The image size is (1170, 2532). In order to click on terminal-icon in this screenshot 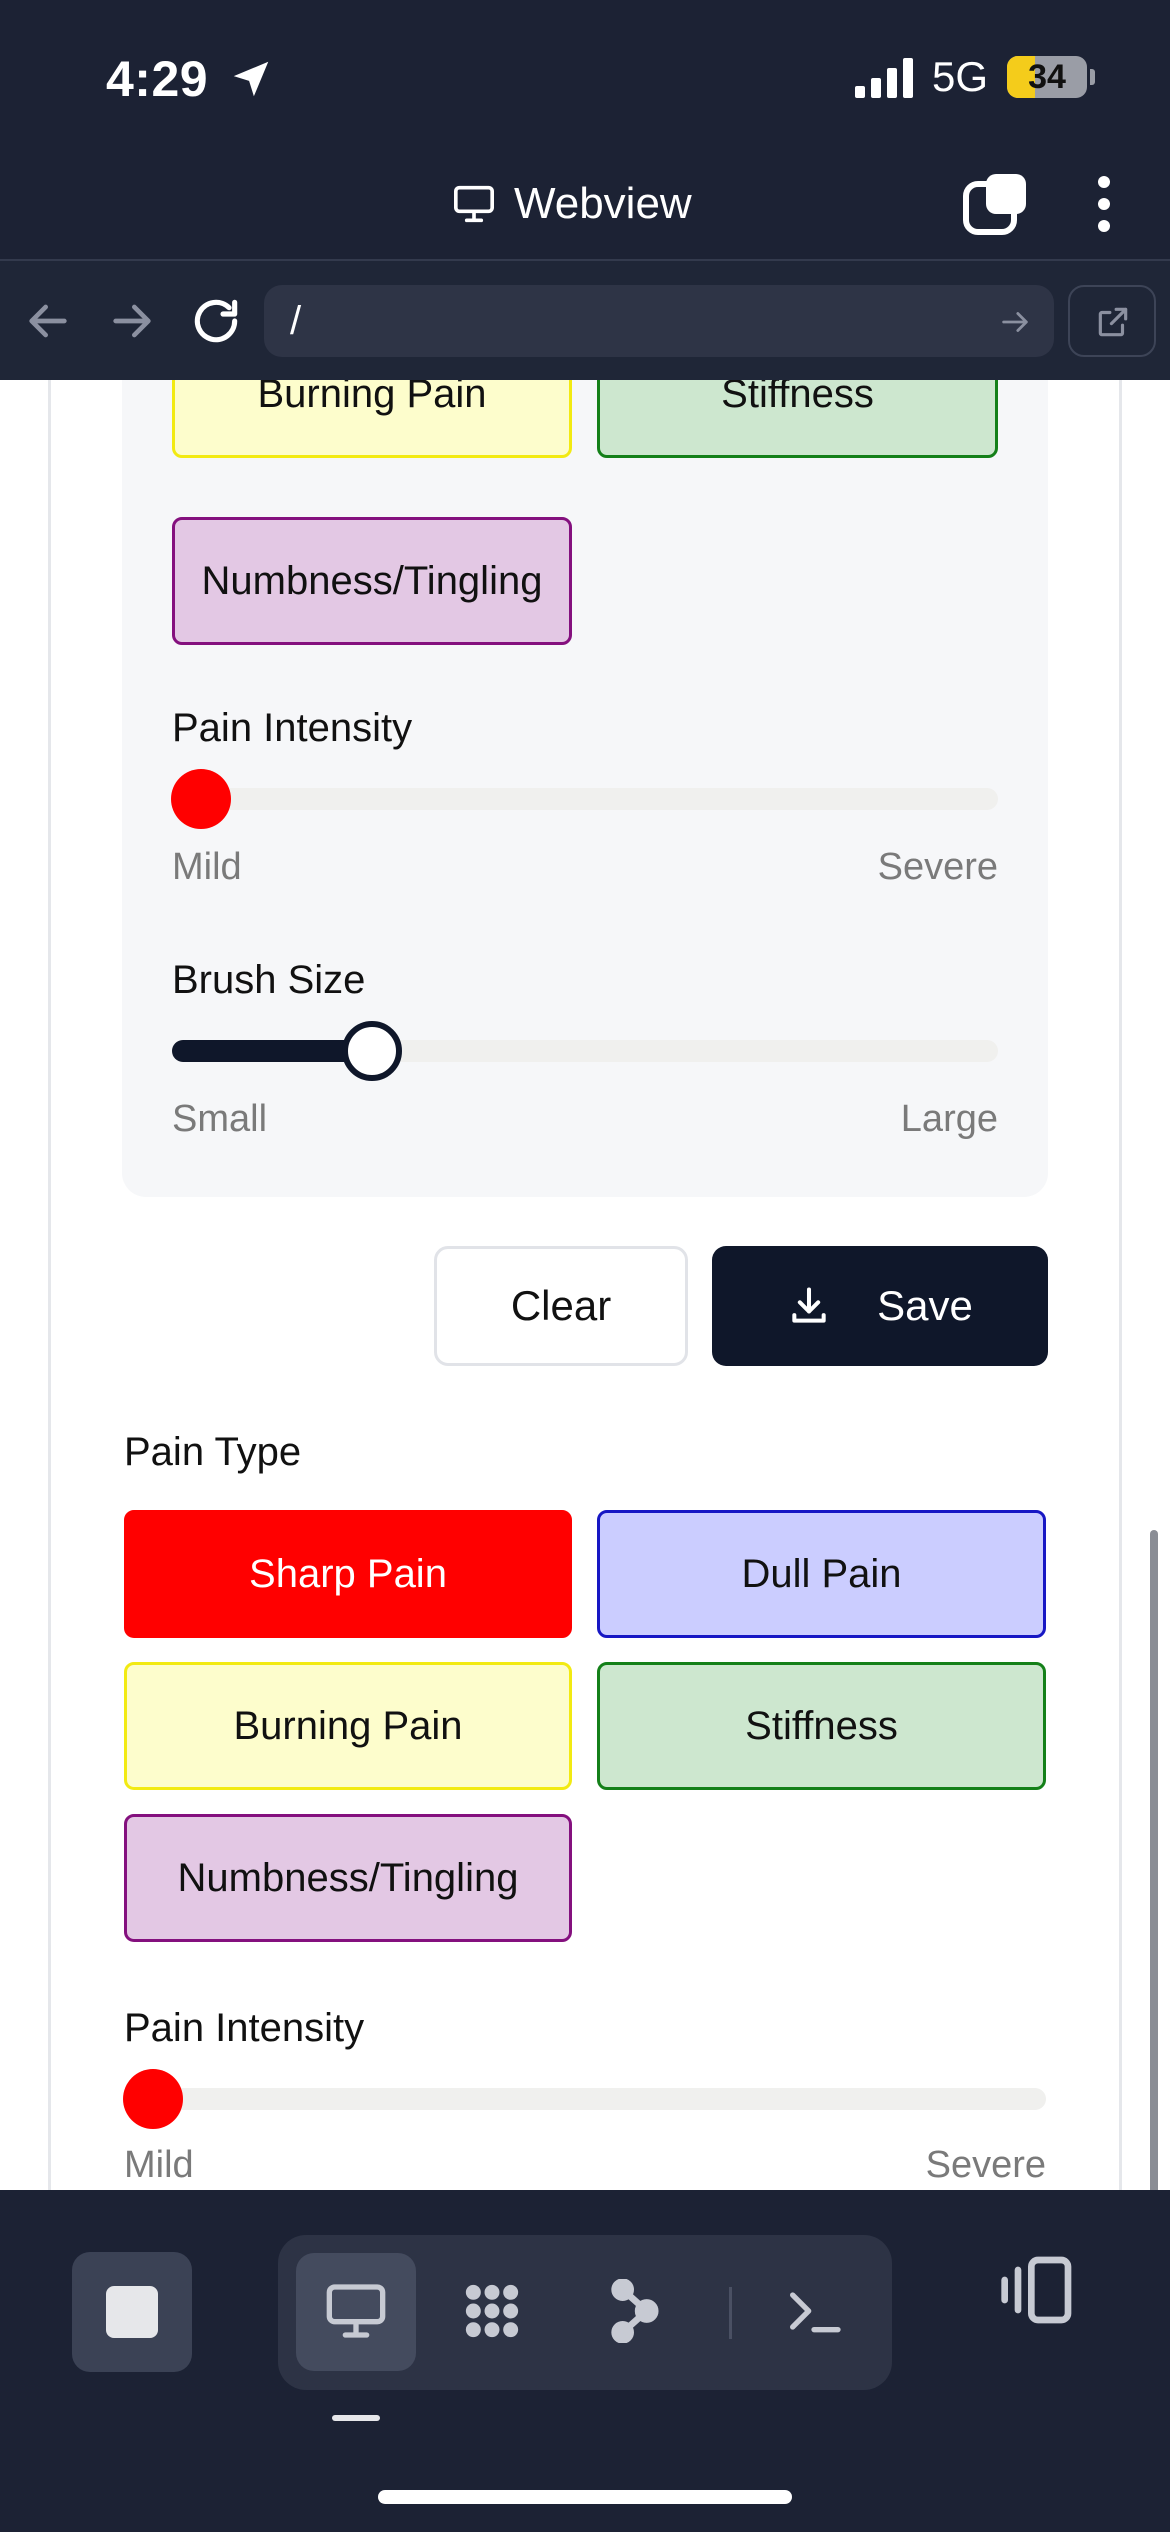, I will do `click(815, 2312)`.